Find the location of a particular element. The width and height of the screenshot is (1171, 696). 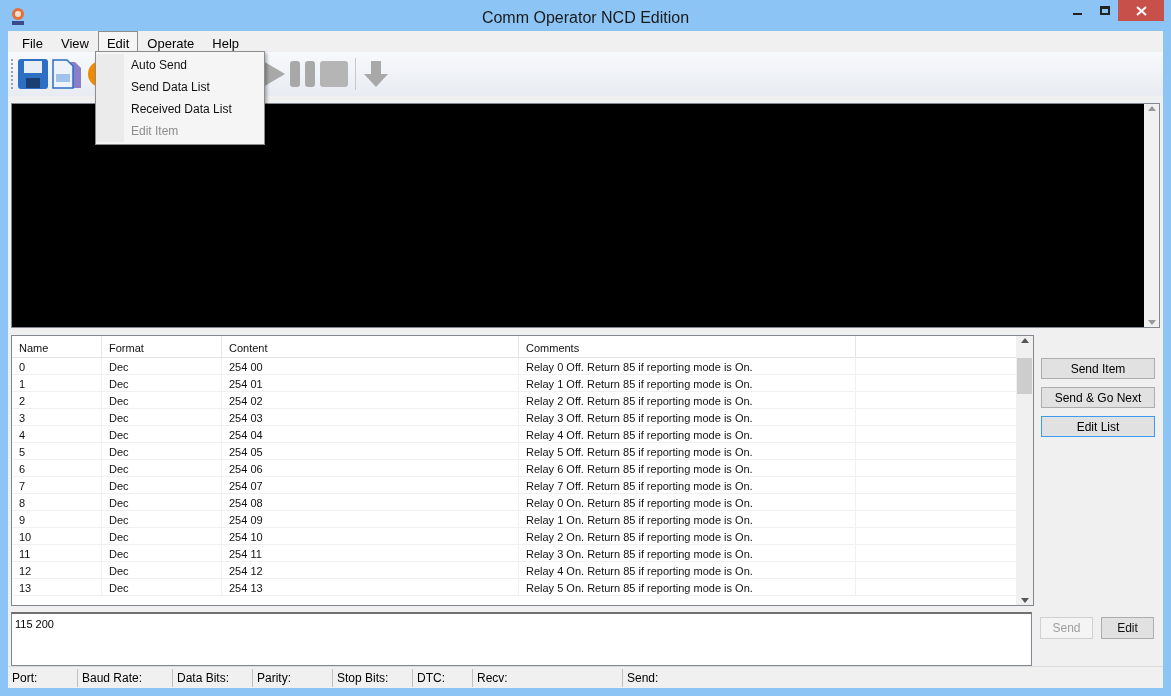

table-cell: Relay 4 Off. Return 85 if reporting mode is On. is located at coordinates (687, 434).